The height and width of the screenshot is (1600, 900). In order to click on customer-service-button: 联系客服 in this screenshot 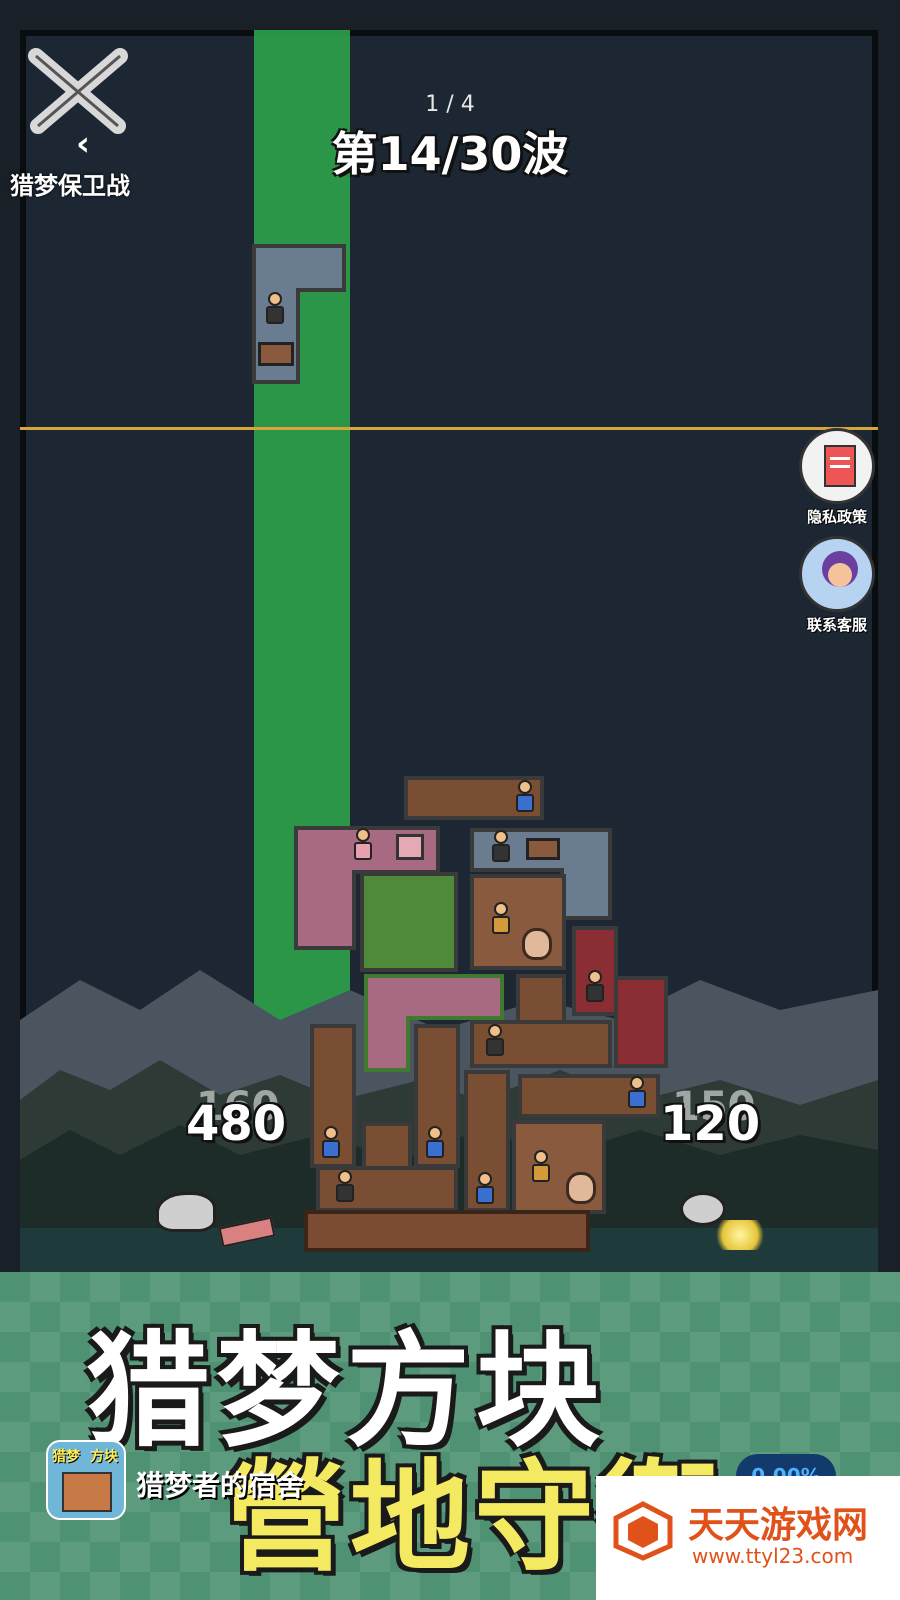, I will do `click(837, 585)`.